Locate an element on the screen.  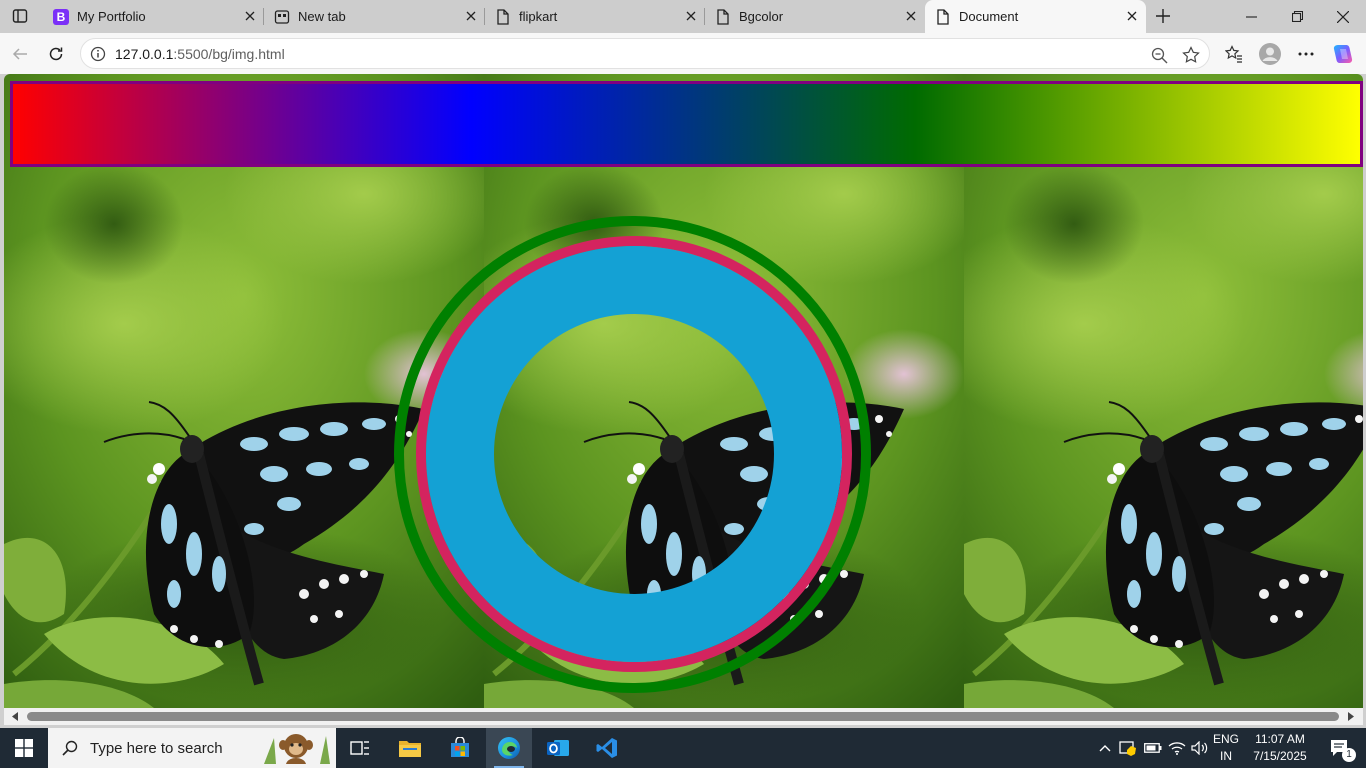
browser-toolbar: 127.0.0.1:5500/bg/img.html is located at coordinates (683, 53).